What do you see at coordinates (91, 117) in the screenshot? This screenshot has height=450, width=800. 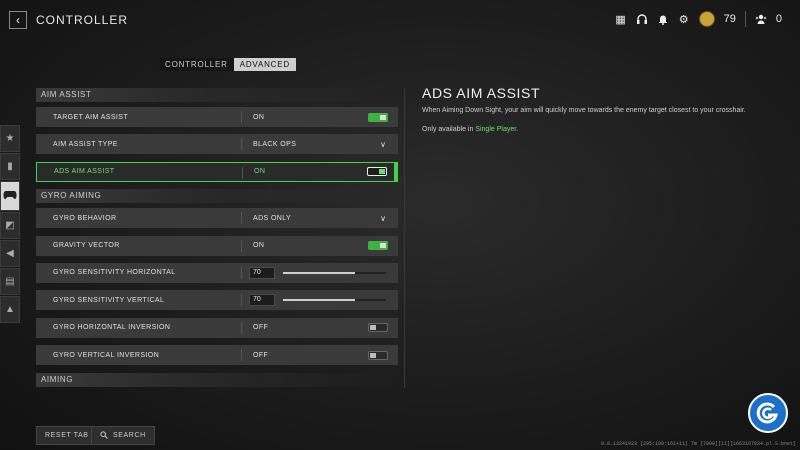 I see `row-label: TARGET AIM ASSIST` at bounding box center [91, 117].